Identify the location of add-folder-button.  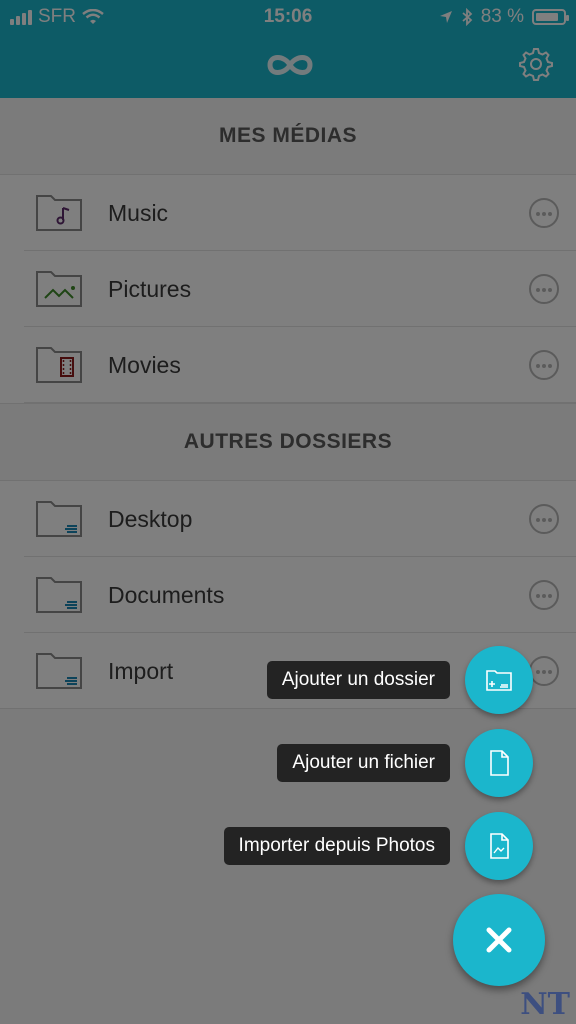
(499, 680).